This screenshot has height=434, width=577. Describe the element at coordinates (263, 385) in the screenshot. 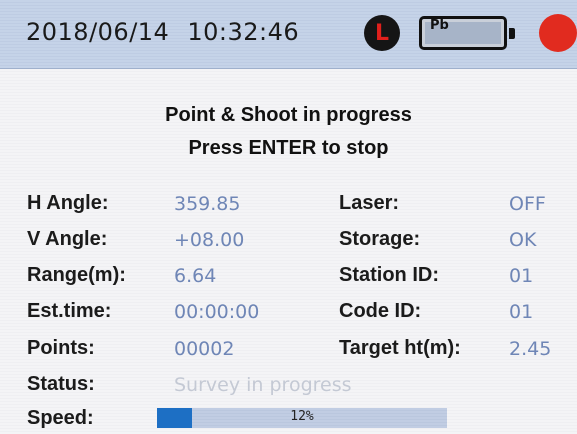

I see `status-value: Survey in progress` at that location.